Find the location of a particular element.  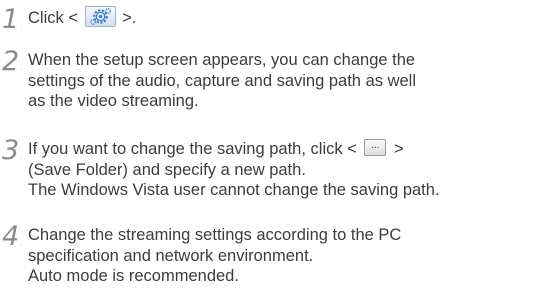

setup-gear-icon is located at coordinates (100, 17).